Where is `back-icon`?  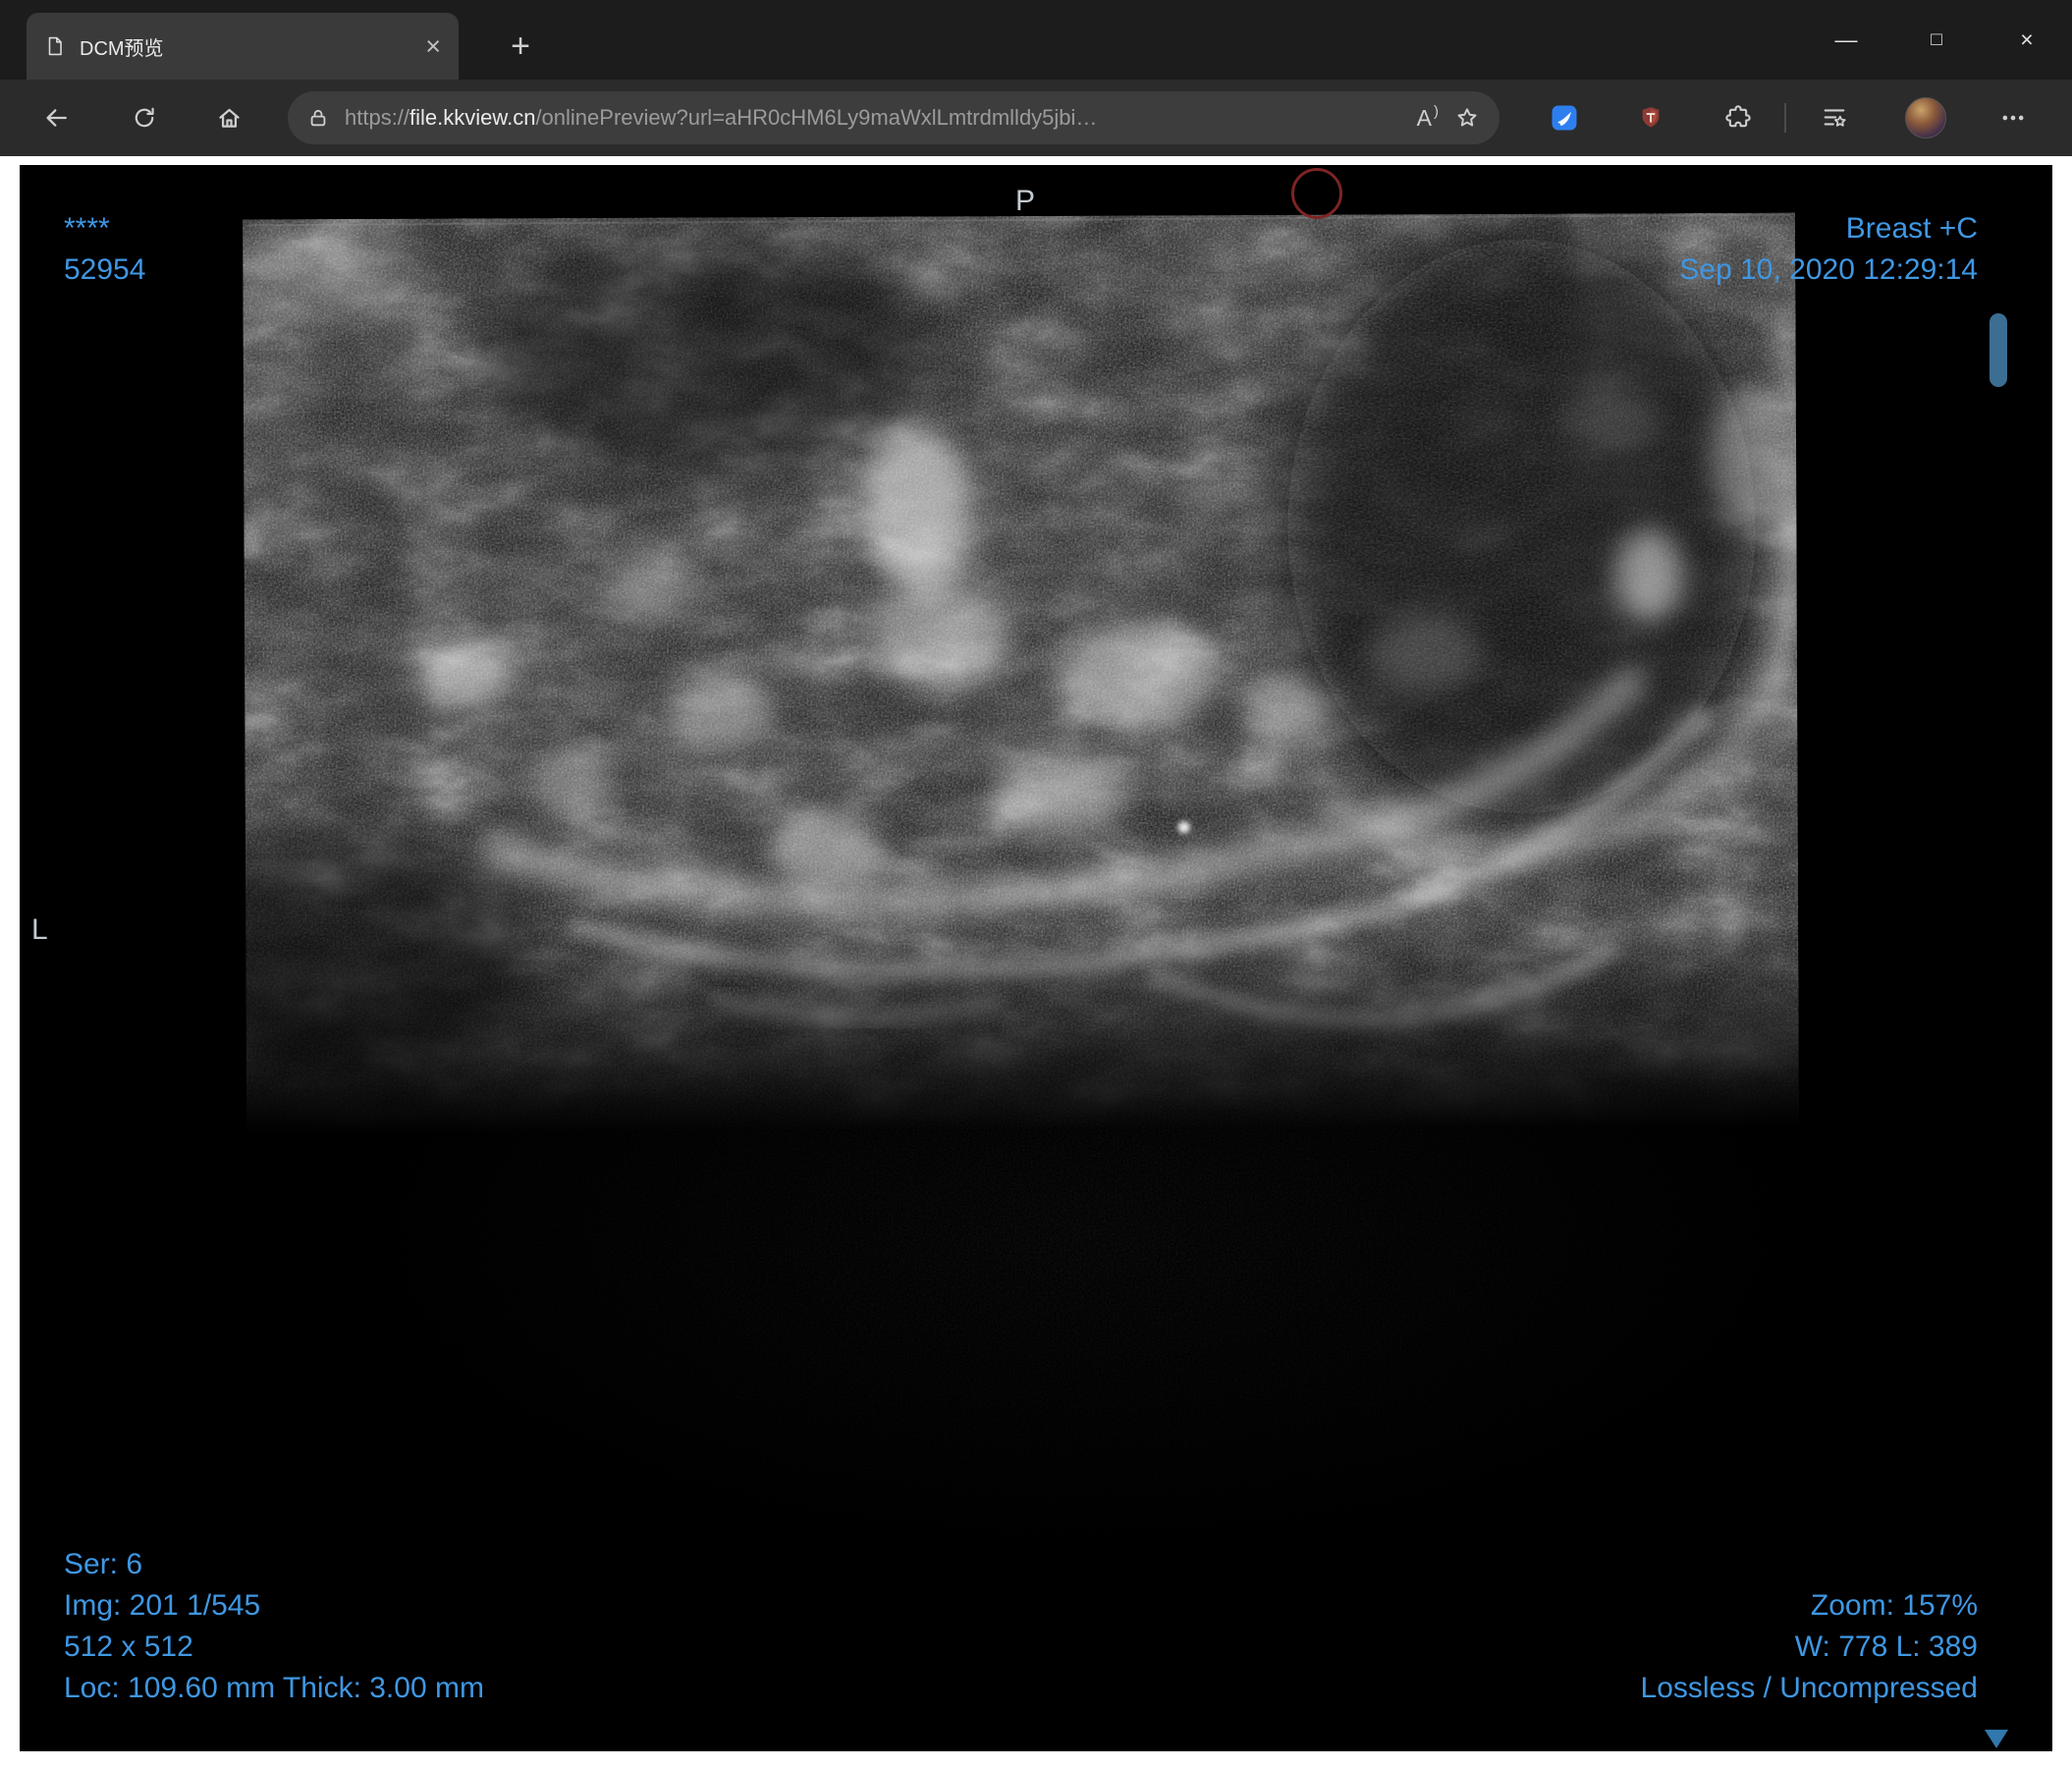
back-icon is located at coordinates (56, 118).